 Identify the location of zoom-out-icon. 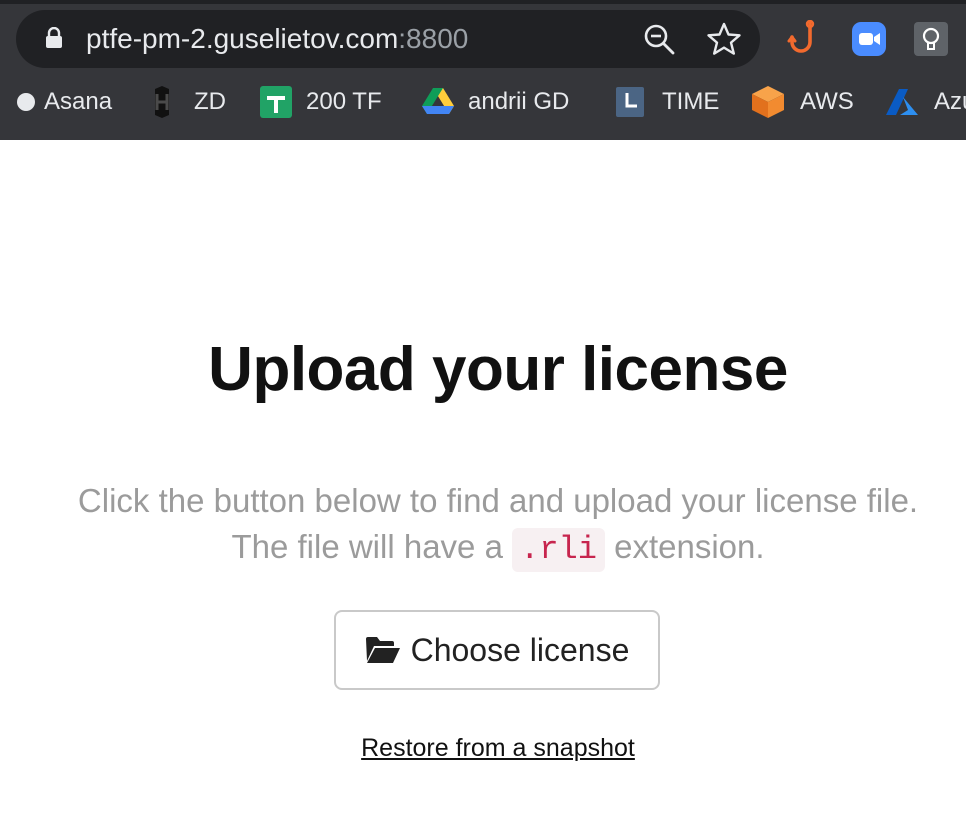
(659, 39).